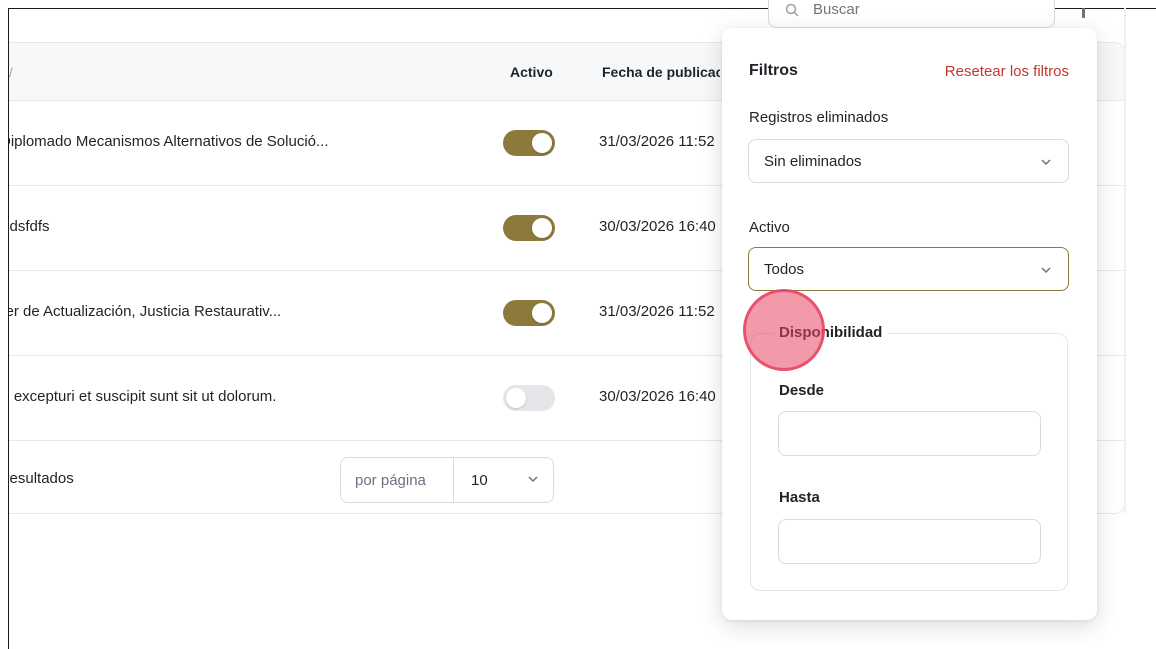 This screenshot has height=649, width=1156. What do you see at coordinates (802, 390) in the screenshot?
I see `from-label: Desde` at bounding box center [802, 390].